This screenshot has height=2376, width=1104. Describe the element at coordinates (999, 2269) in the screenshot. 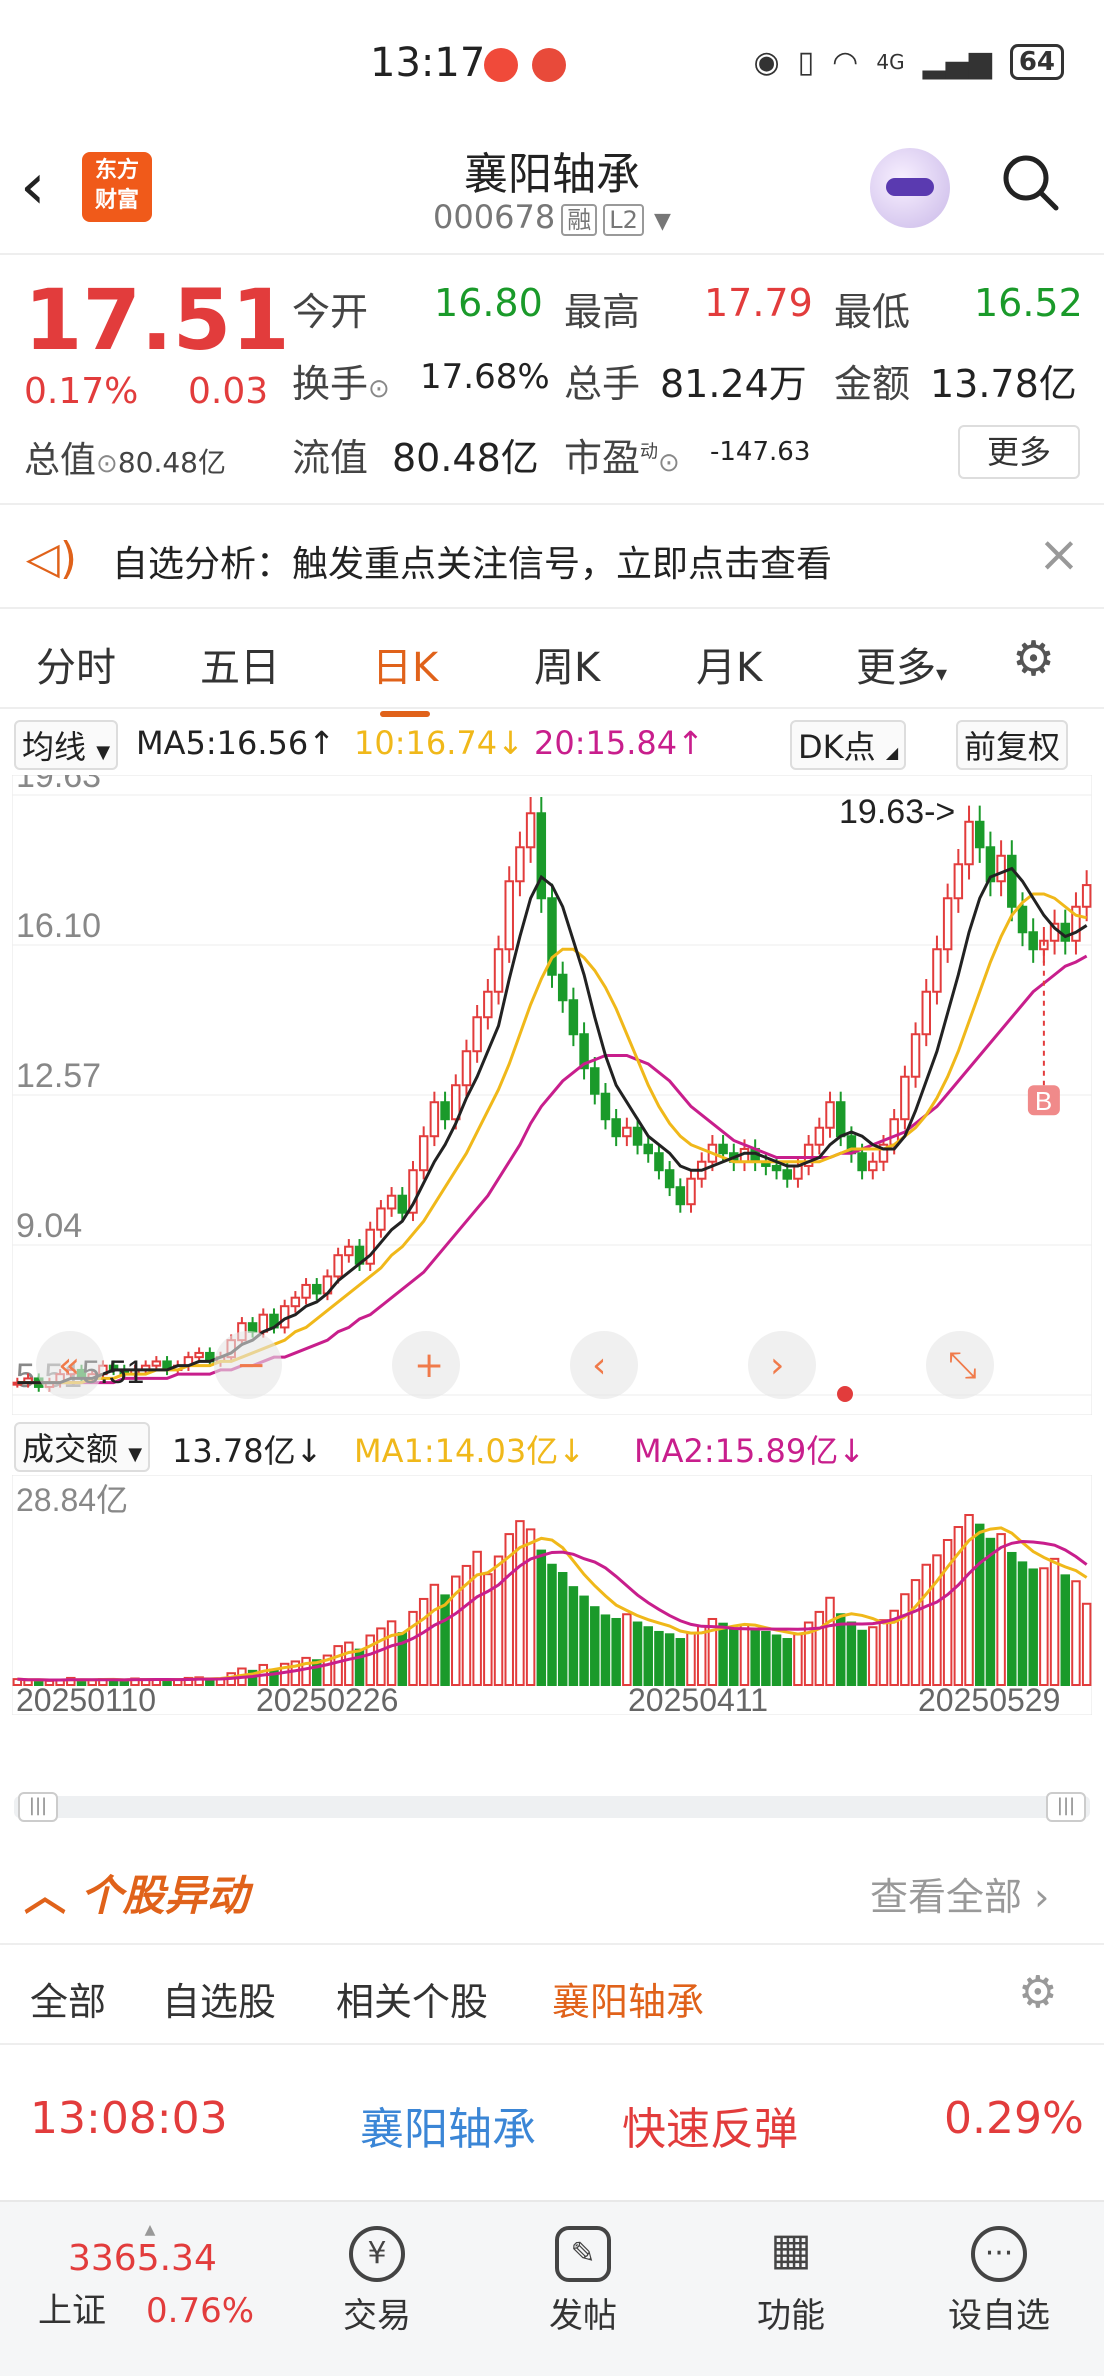

I see `nav-add-watchlist: ··· 设自选` at that location.